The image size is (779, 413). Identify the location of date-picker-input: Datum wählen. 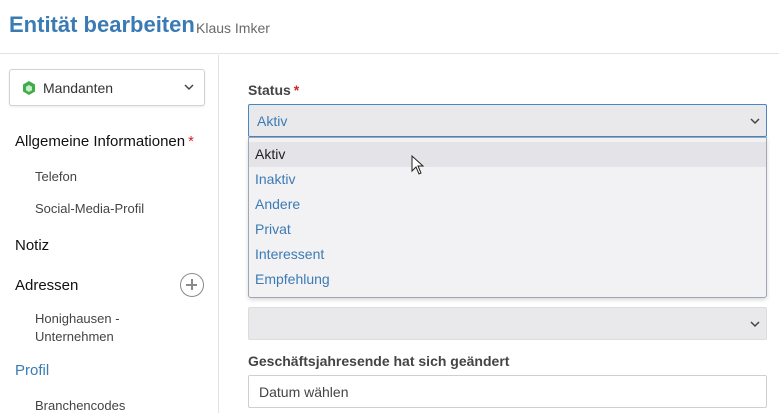
(507, 391).